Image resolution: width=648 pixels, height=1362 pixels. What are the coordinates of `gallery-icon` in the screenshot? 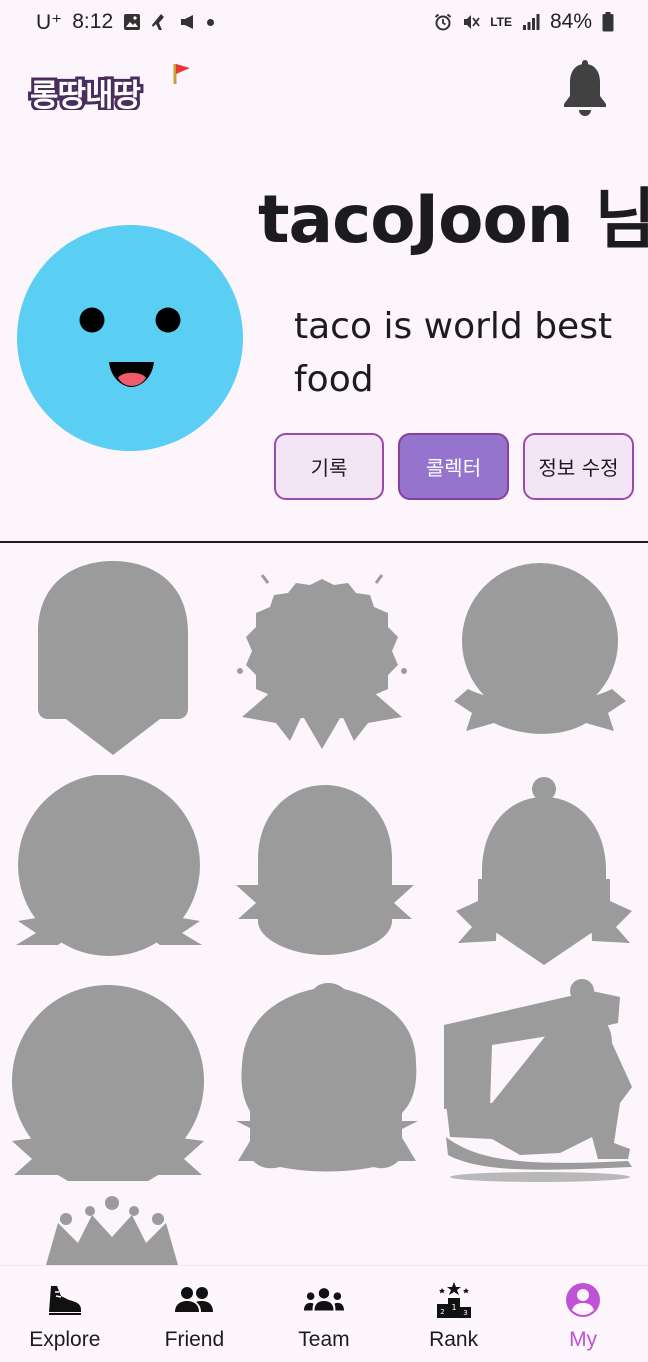 It's located at (132, 22).